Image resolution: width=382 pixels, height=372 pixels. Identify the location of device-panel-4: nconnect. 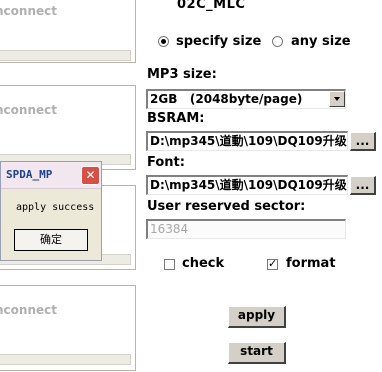
(68, 328).